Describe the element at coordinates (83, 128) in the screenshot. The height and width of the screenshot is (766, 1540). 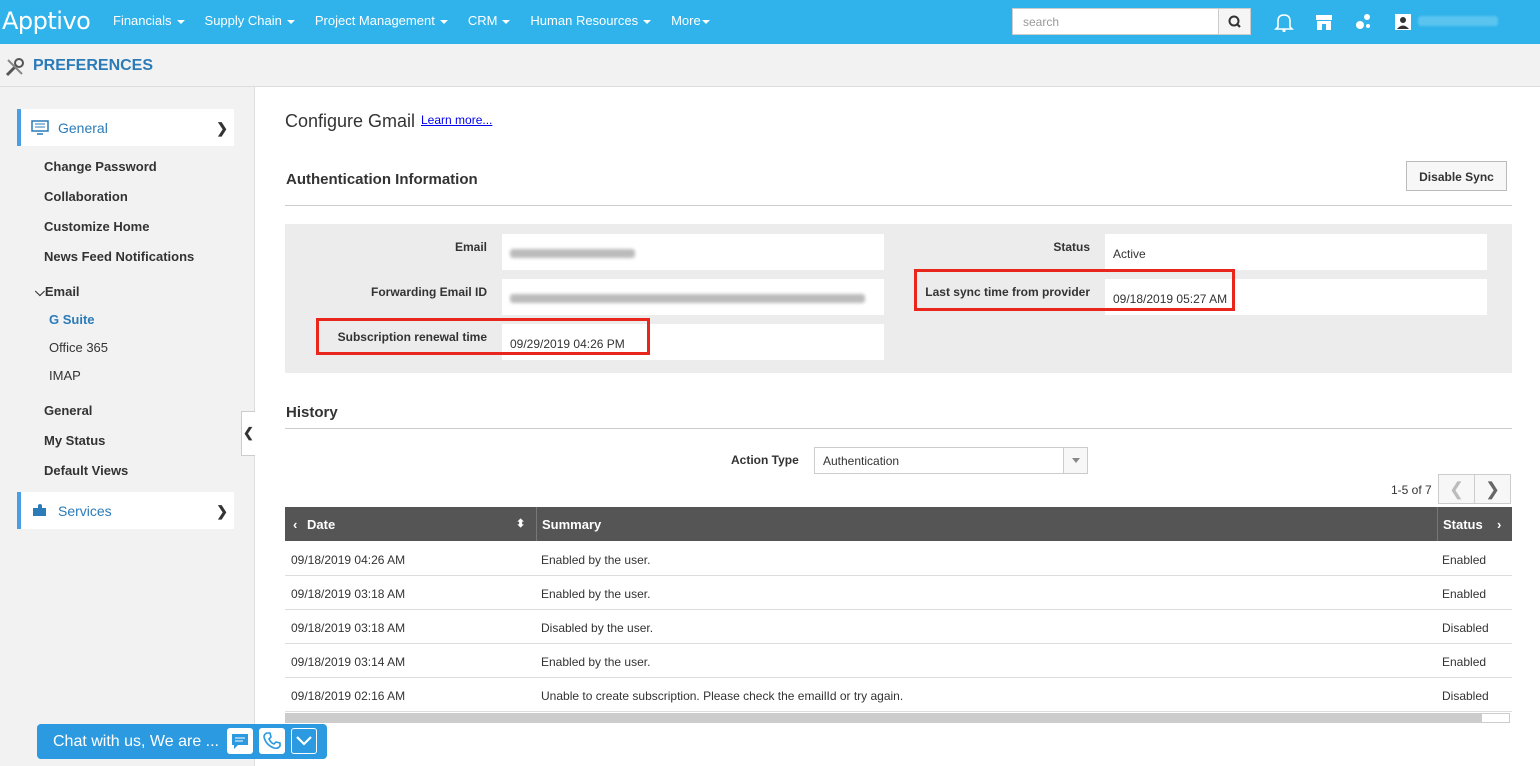
I see `sidebar-section-label: General` at that location.